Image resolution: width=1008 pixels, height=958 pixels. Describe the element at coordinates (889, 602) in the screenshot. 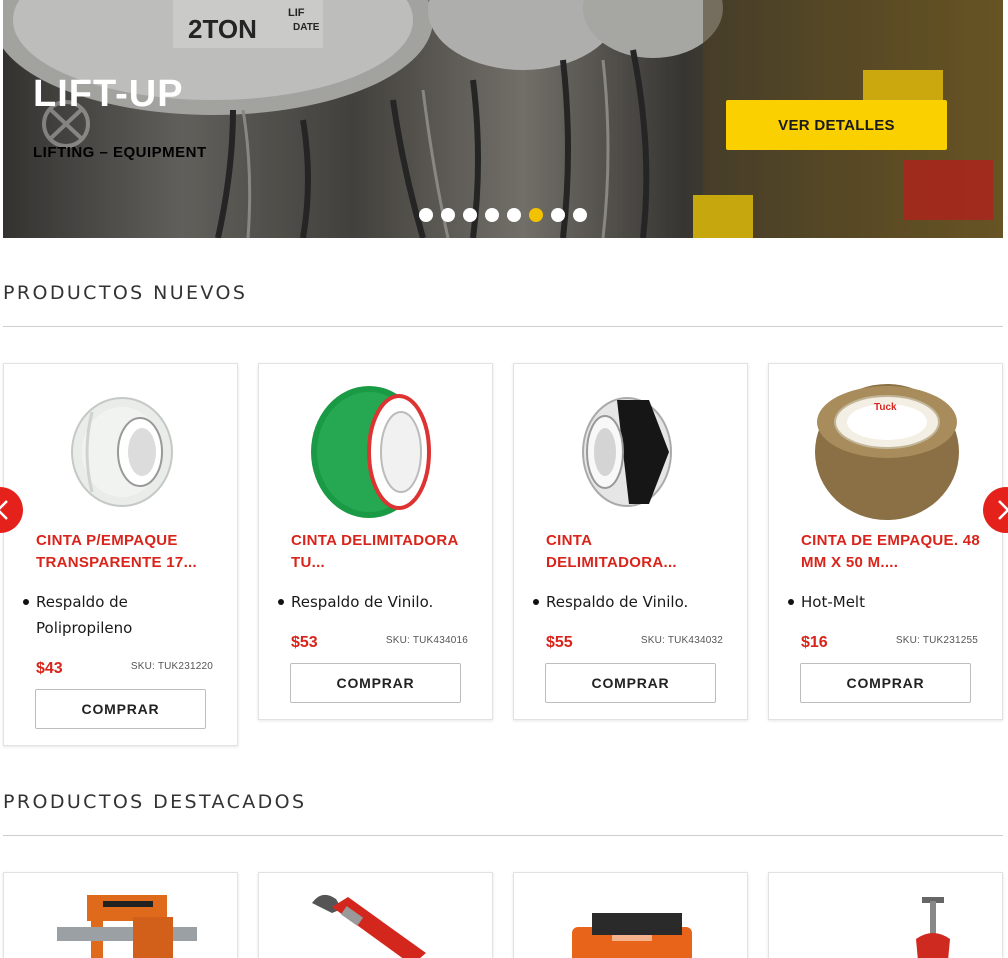

I see `product-feature: Hot-Melt` at that location.